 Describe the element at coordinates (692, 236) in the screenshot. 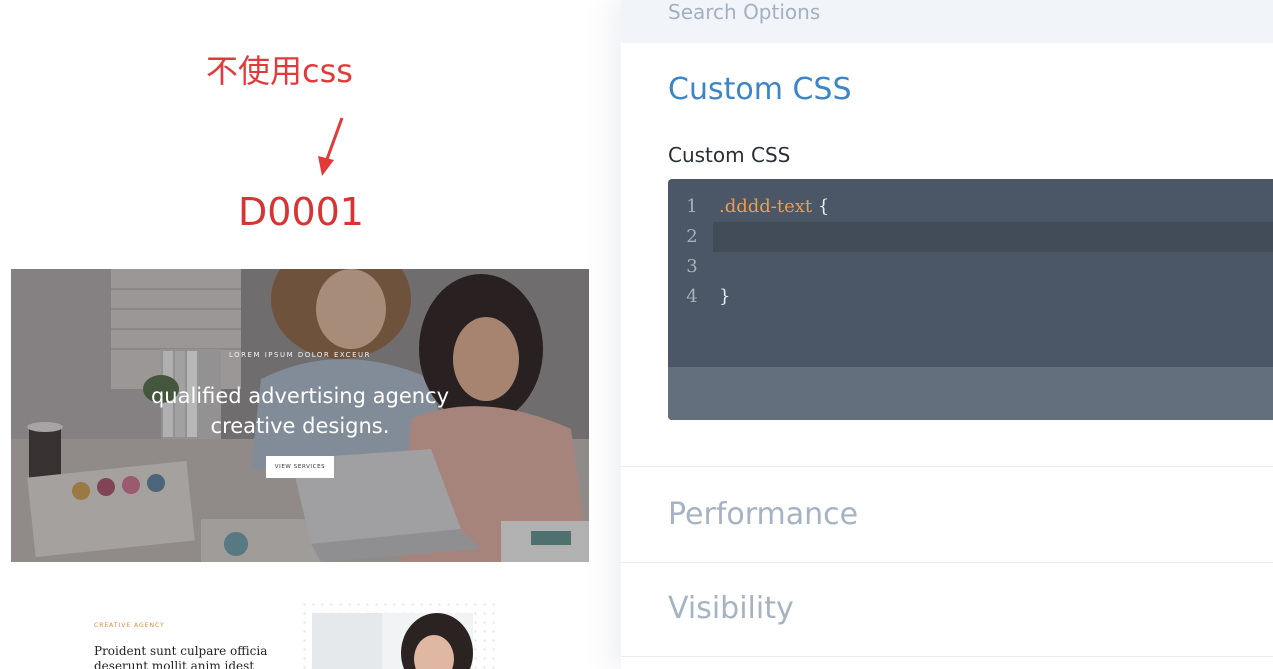

I see `line-number: 2` at that location.